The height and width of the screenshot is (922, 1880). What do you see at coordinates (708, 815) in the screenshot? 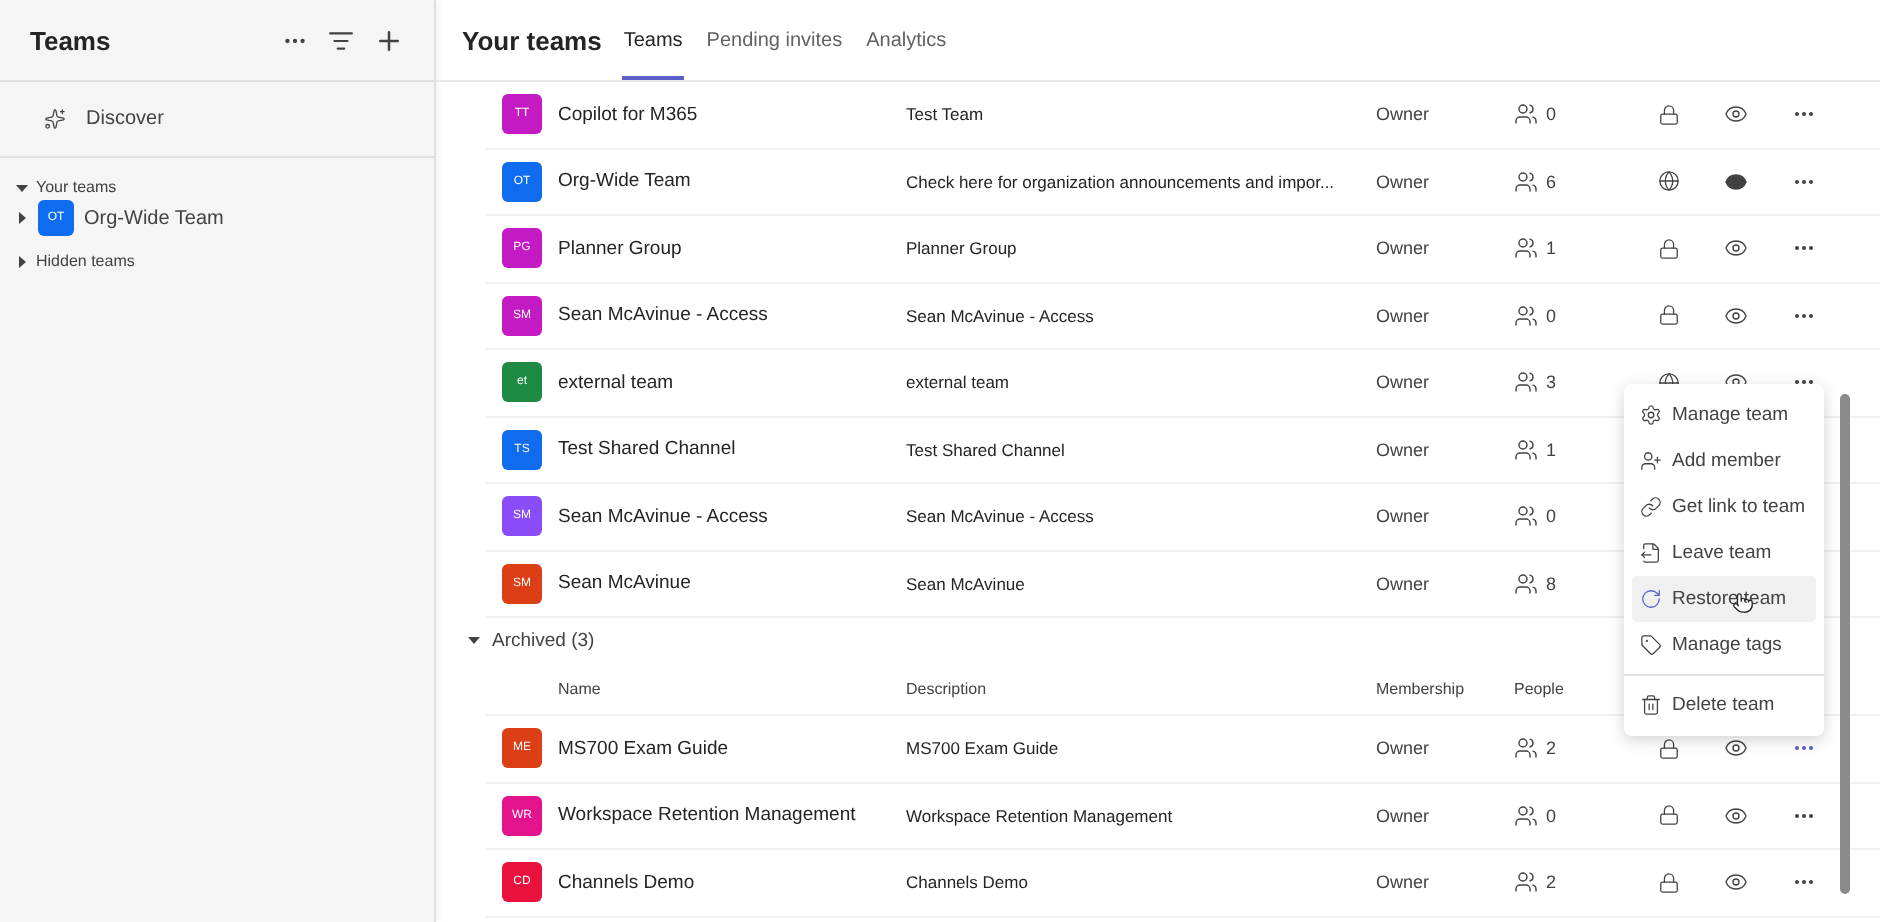
I see `team-name: Workspace Retention Management` at bounding box center [708, 815].